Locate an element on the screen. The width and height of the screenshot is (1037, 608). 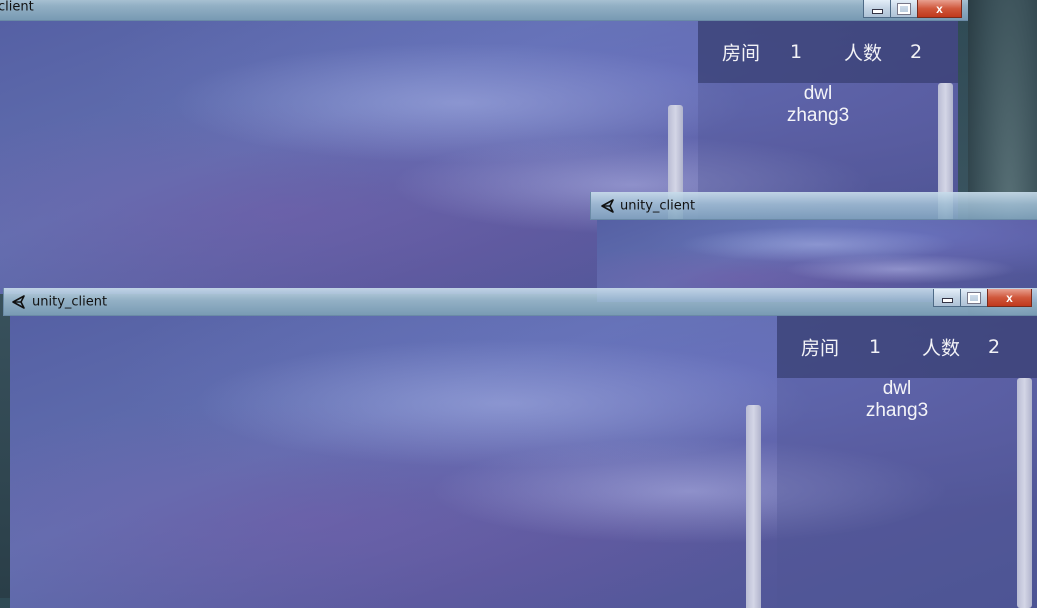
left-scrollbar is located at coordinates (753, 506).